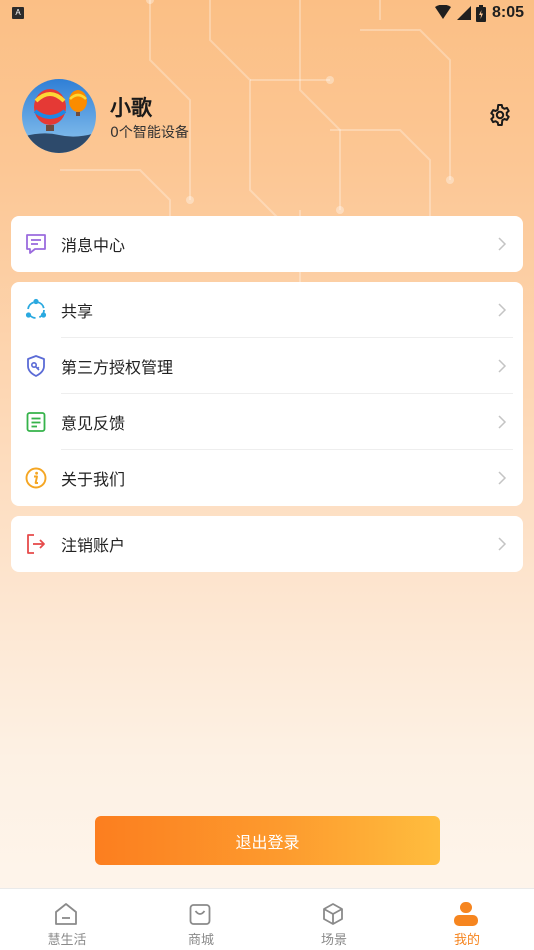  I want to click on wifi-icon, so click(442, 12).